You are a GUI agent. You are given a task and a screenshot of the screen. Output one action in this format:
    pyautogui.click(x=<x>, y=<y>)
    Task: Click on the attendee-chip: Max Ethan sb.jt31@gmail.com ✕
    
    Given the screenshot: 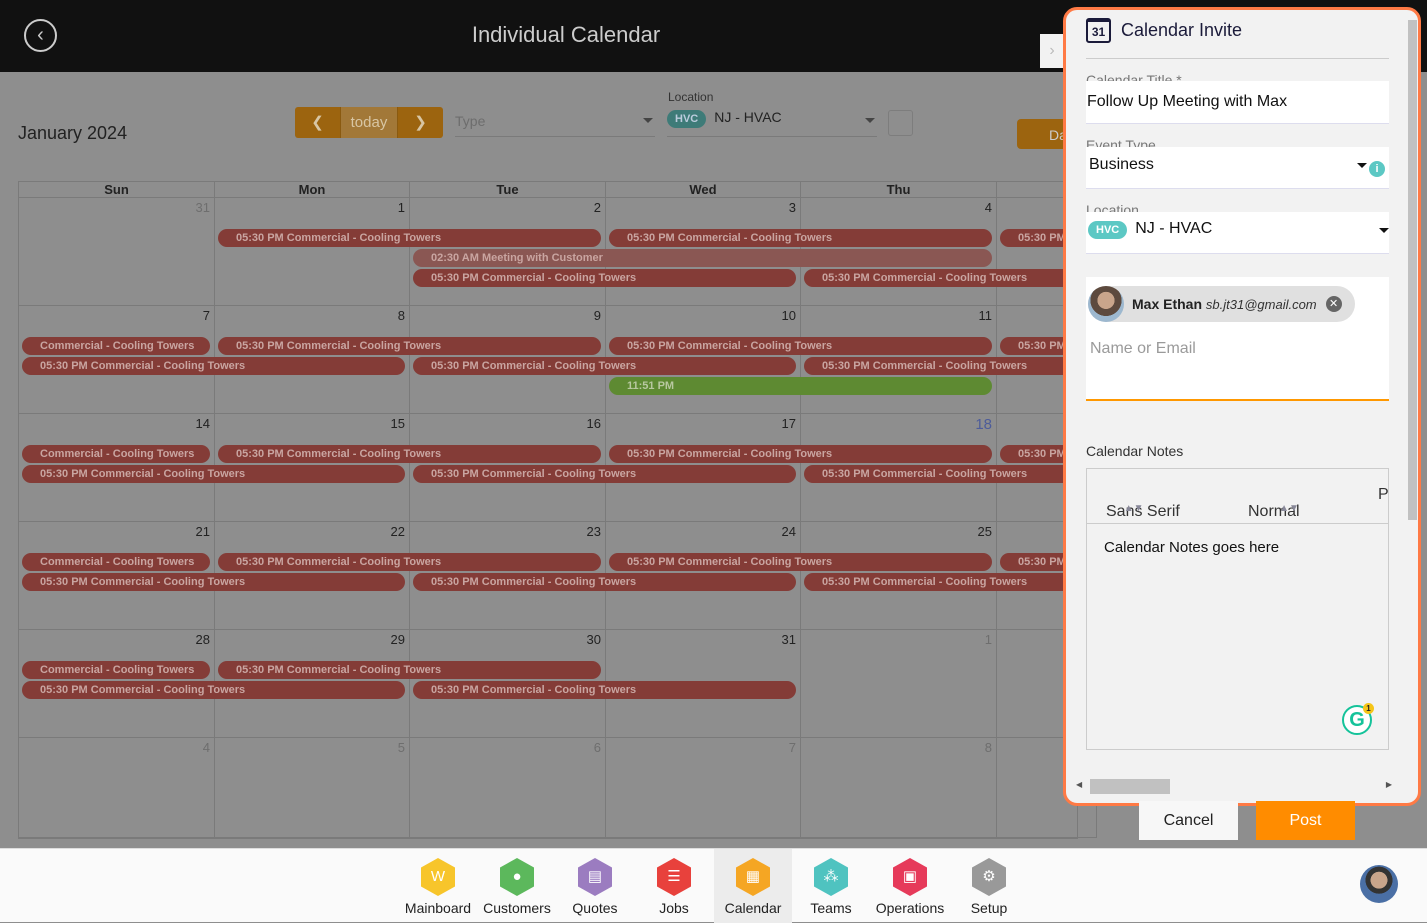 What is the action you would take?
    pyautogui.click(x=1221, y=304)
    